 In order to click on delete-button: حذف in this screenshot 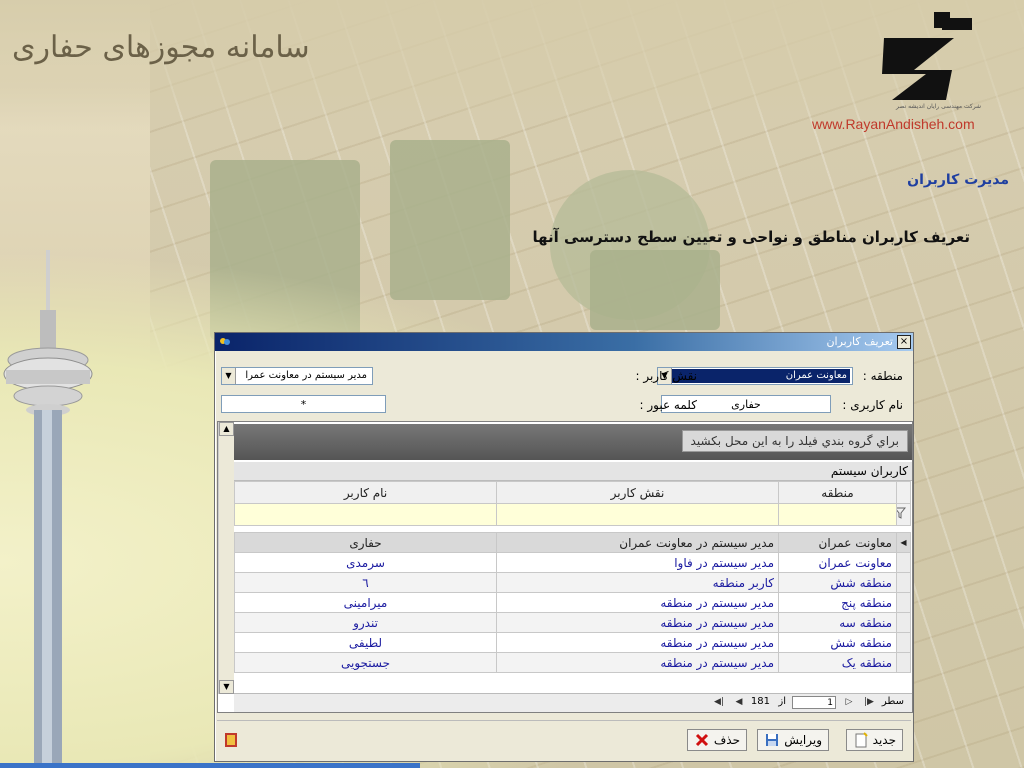, I will do `click(716, 740)`.